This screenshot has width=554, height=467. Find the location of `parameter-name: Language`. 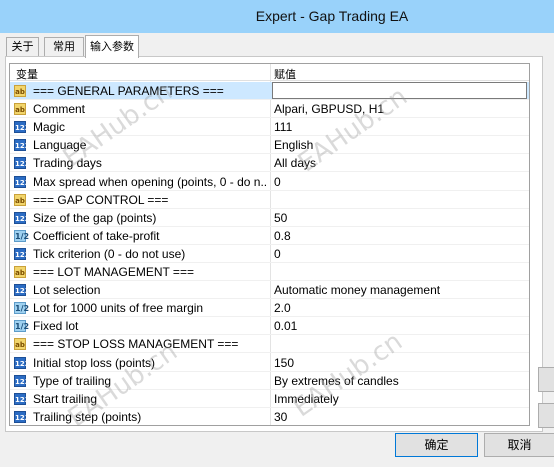

parameter-name: Language is located at coordinates (60, 145).